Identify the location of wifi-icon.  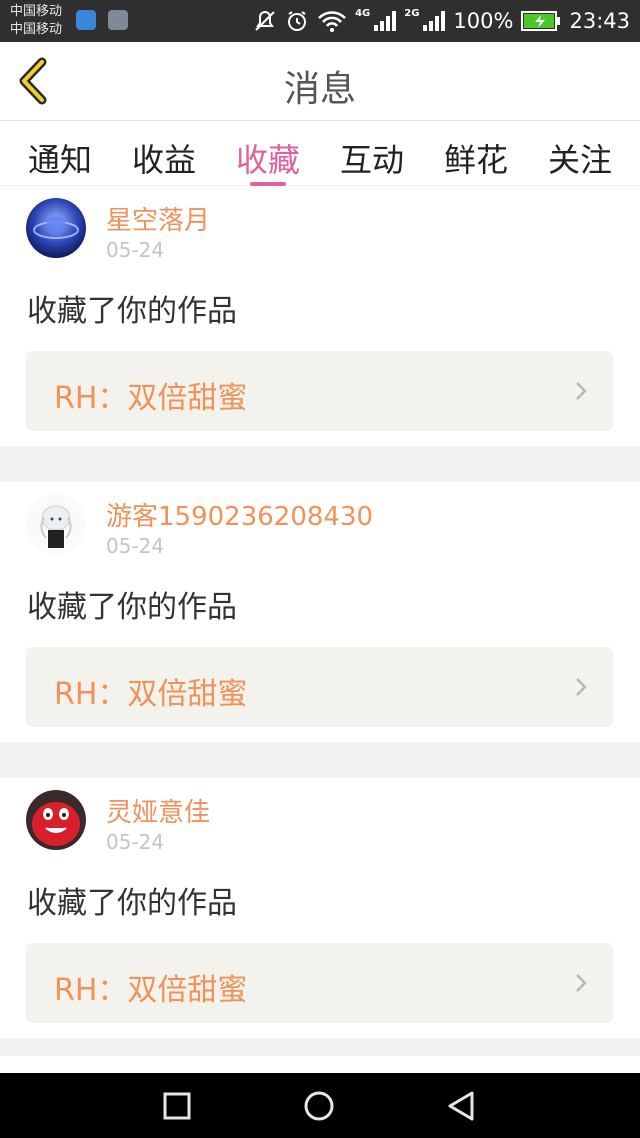
(332, 21).